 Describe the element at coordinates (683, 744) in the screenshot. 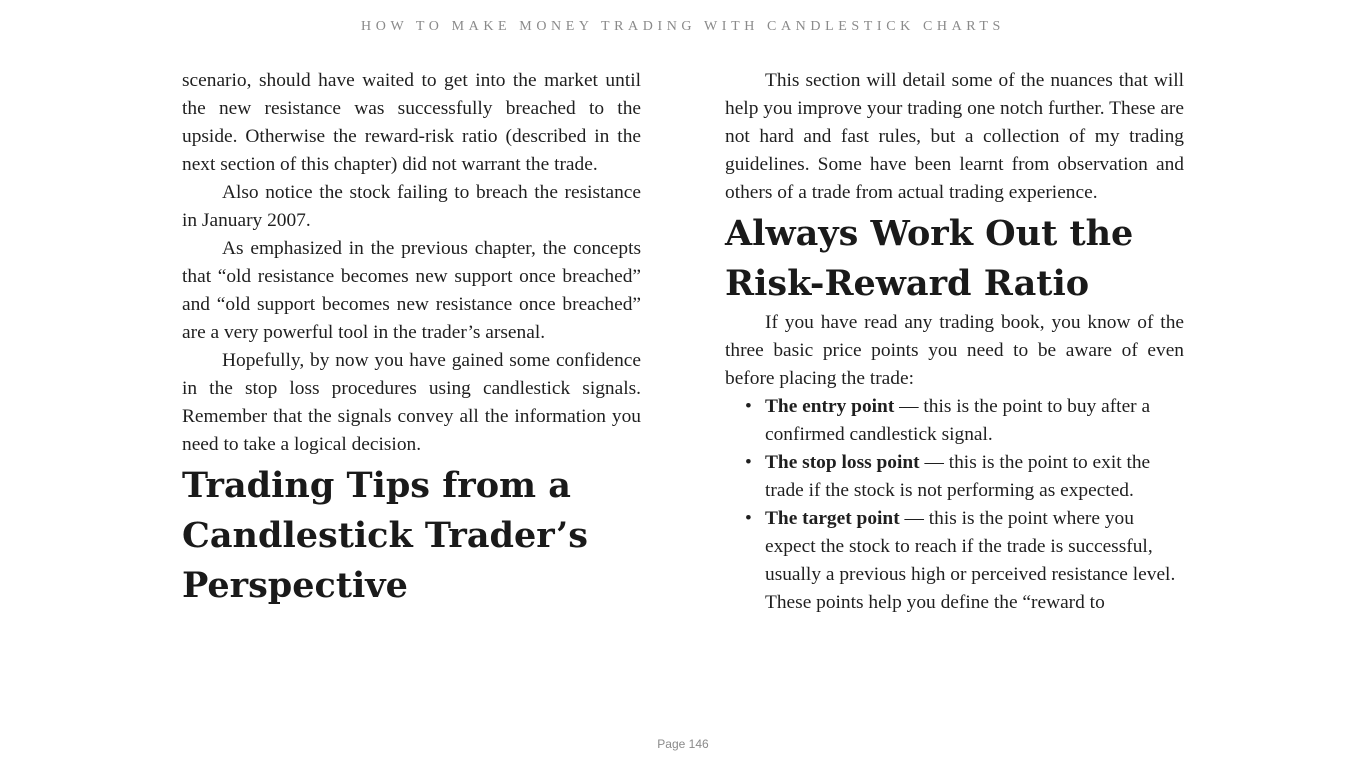

I see `page-number: Page 146` at that location.